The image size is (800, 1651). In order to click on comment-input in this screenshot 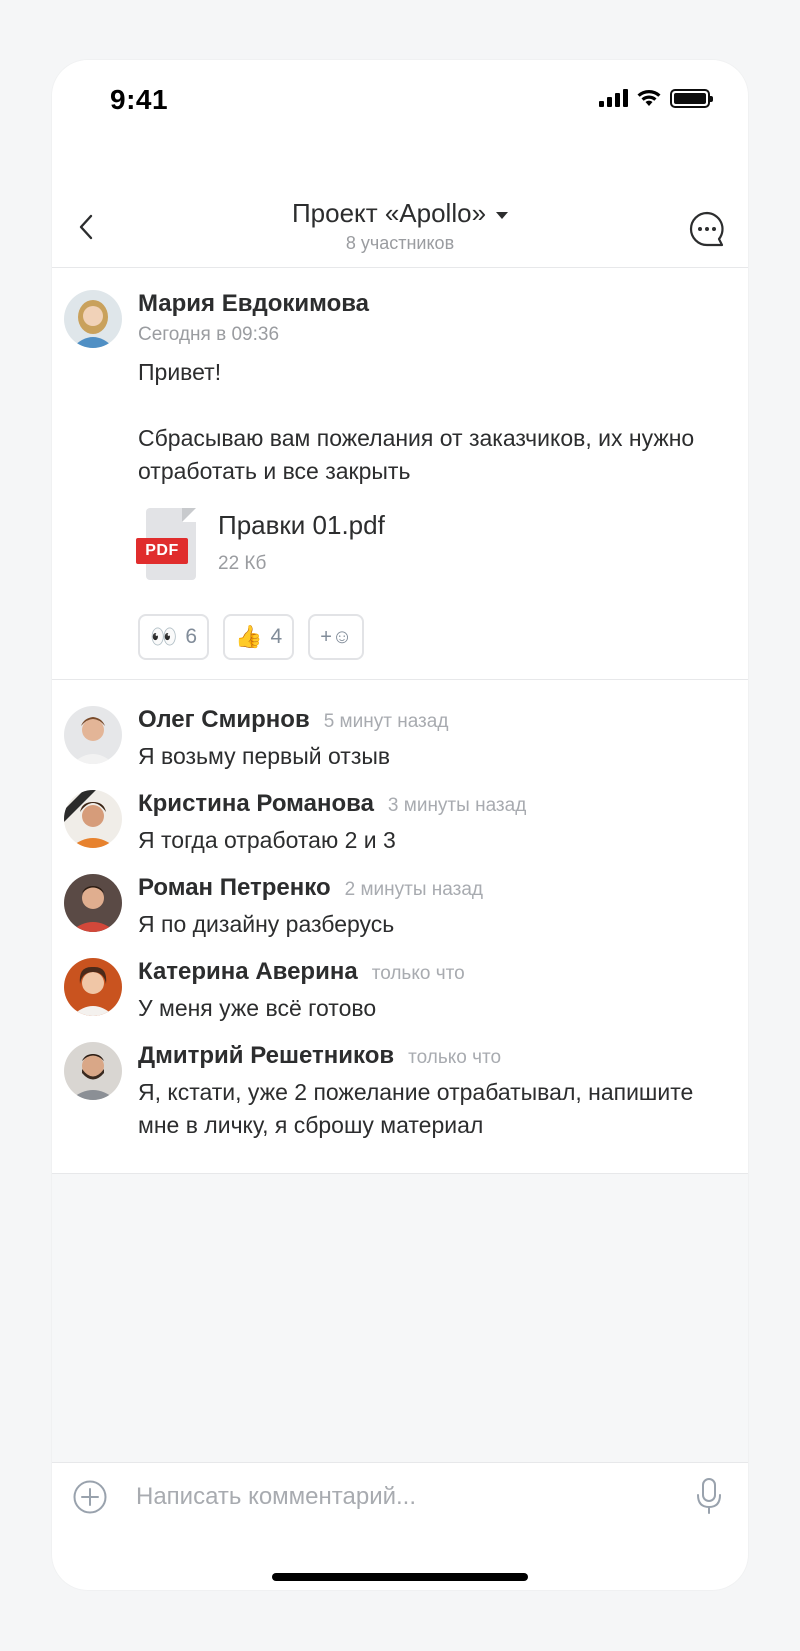, I will do `click(386, 1497)`.